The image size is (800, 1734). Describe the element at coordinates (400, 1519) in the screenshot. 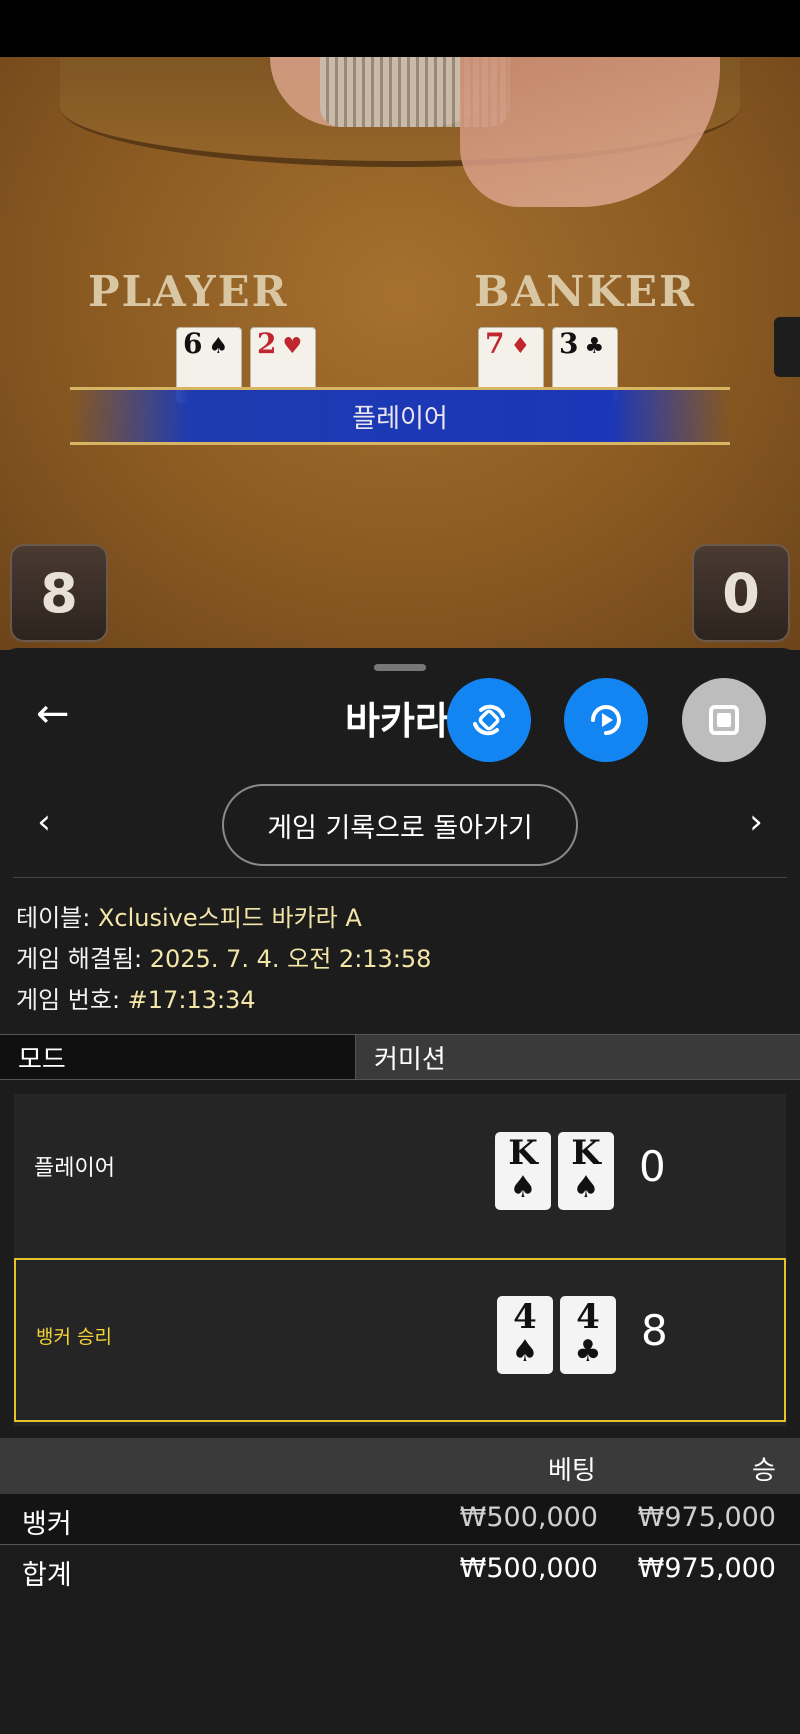

I see `table-row: 뱅커 ₩500,000 ₩975,000` at that location.